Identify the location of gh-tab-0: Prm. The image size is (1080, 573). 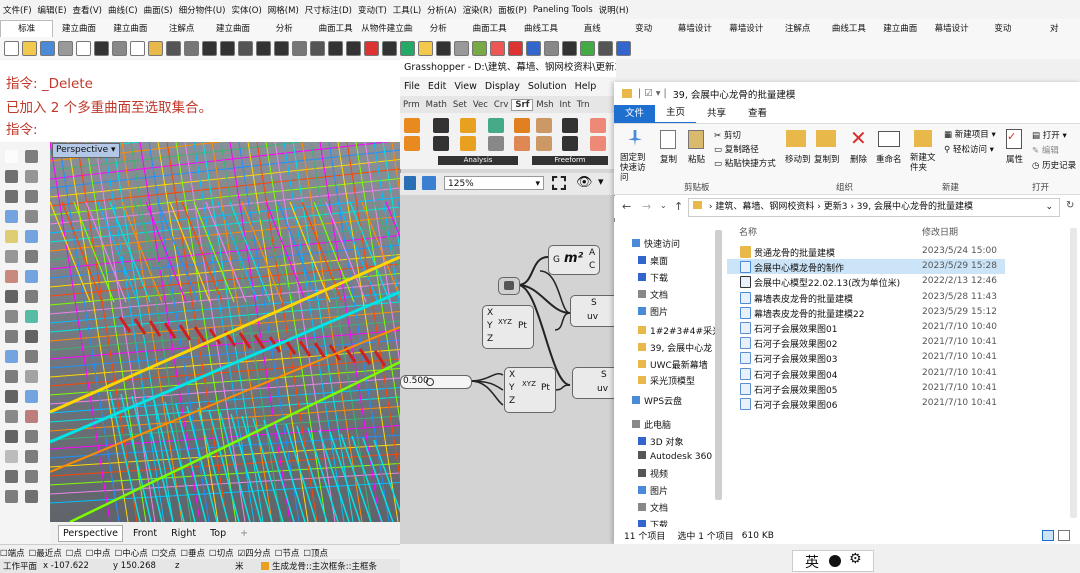
(411, 105).